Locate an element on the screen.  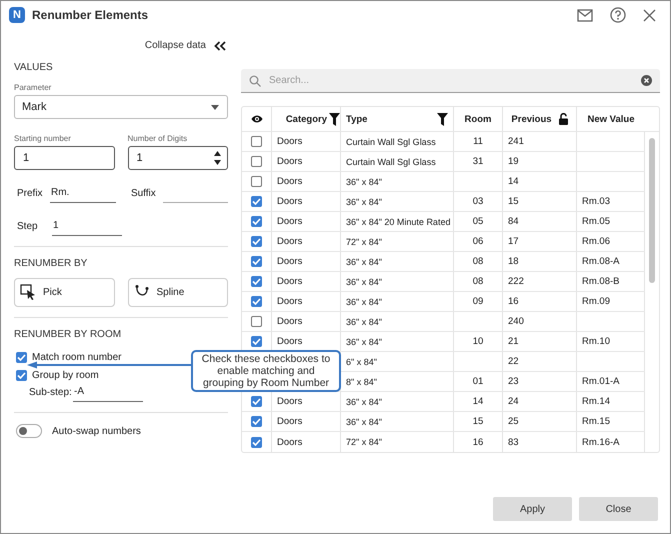
close-button: Close is located at coordinates (618, 509).